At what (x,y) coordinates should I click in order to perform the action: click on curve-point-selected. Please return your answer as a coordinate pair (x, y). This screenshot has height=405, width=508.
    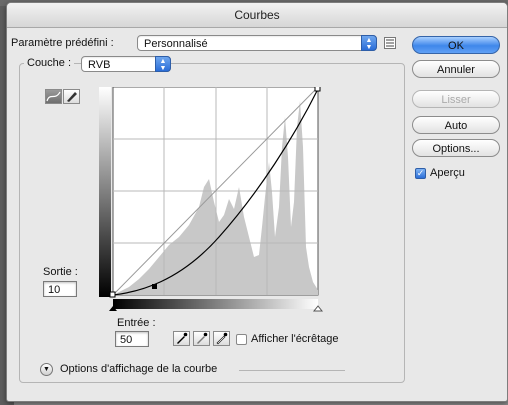
    Looking at the image, I should click on (154, 286).